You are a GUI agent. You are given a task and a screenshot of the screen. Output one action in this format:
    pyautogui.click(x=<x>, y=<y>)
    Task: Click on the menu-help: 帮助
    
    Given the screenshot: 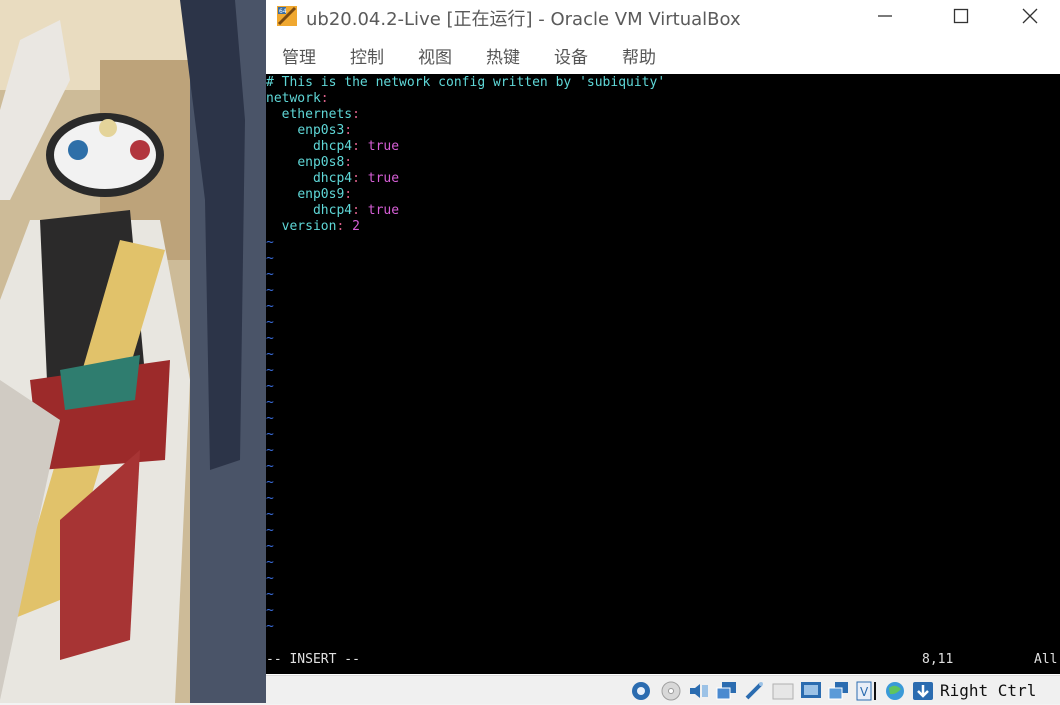 What is the action you would take?
    pyautogui.click(x=639, y=55)
    